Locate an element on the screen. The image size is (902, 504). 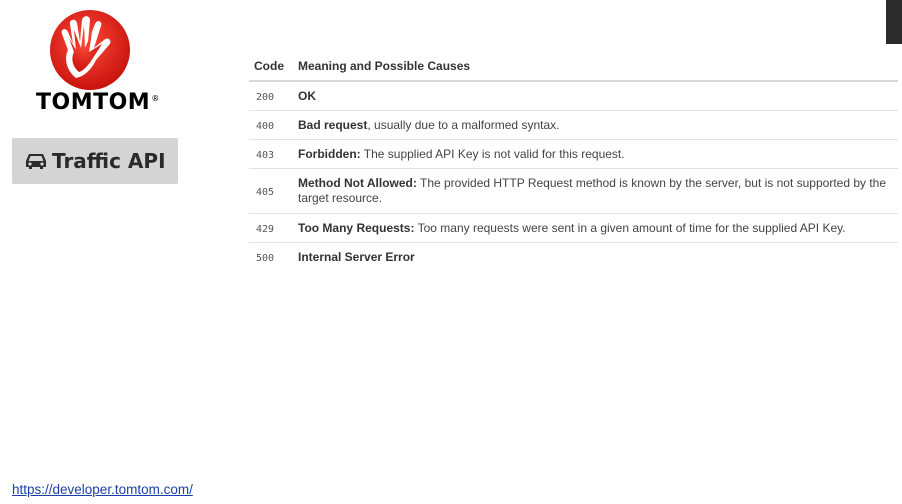
status-code: 405 is located at coordinates (265, 192).